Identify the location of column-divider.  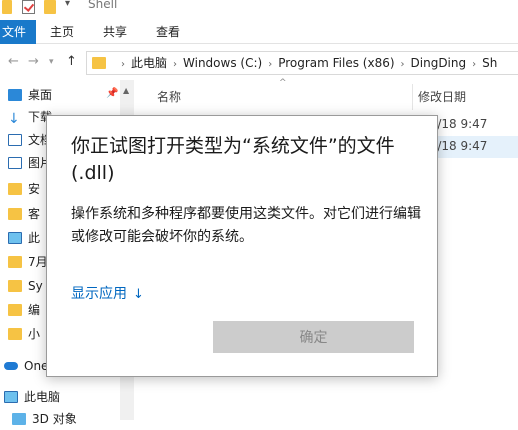
(412, 97).